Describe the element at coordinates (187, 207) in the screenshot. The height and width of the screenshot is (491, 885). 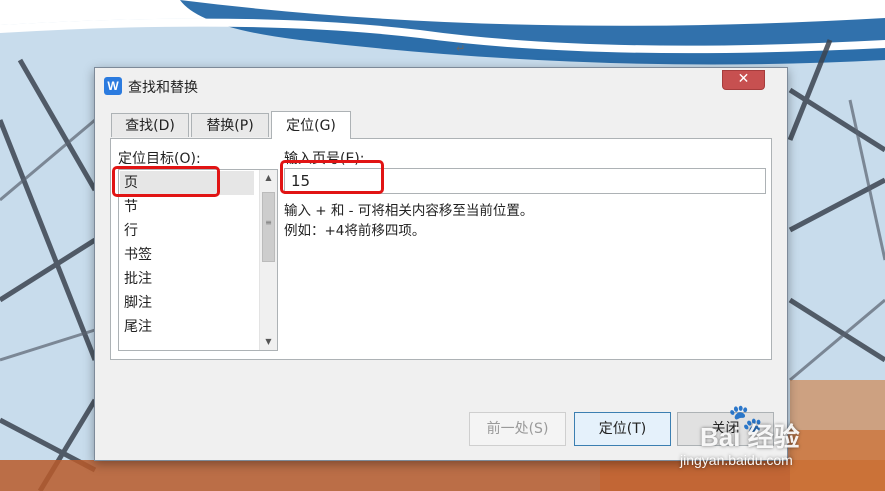
I see `list-item-section: 节` at that location.